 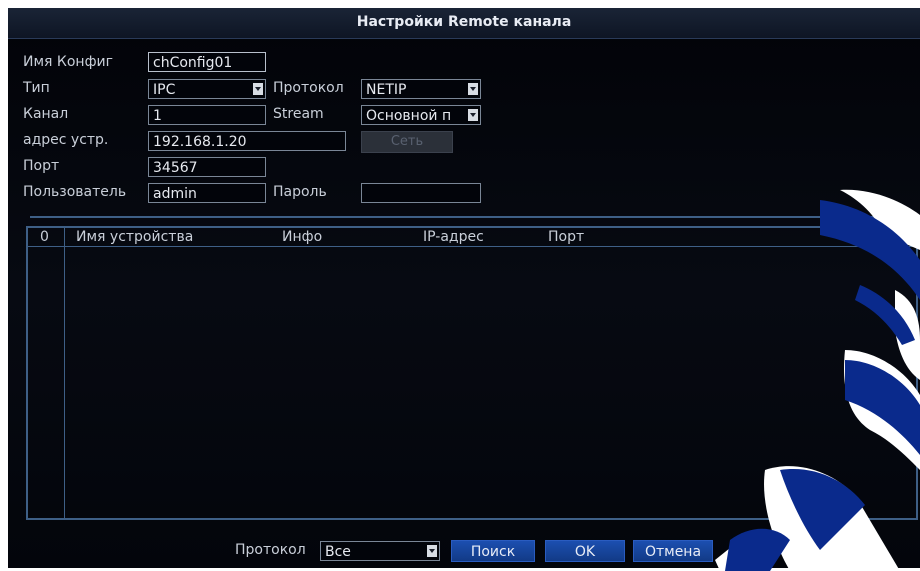 What do you see at coordinates (134, 237) in the screenshot?
I see `column-header-device-name: Имя устройства` at bounding box center [134, 237].